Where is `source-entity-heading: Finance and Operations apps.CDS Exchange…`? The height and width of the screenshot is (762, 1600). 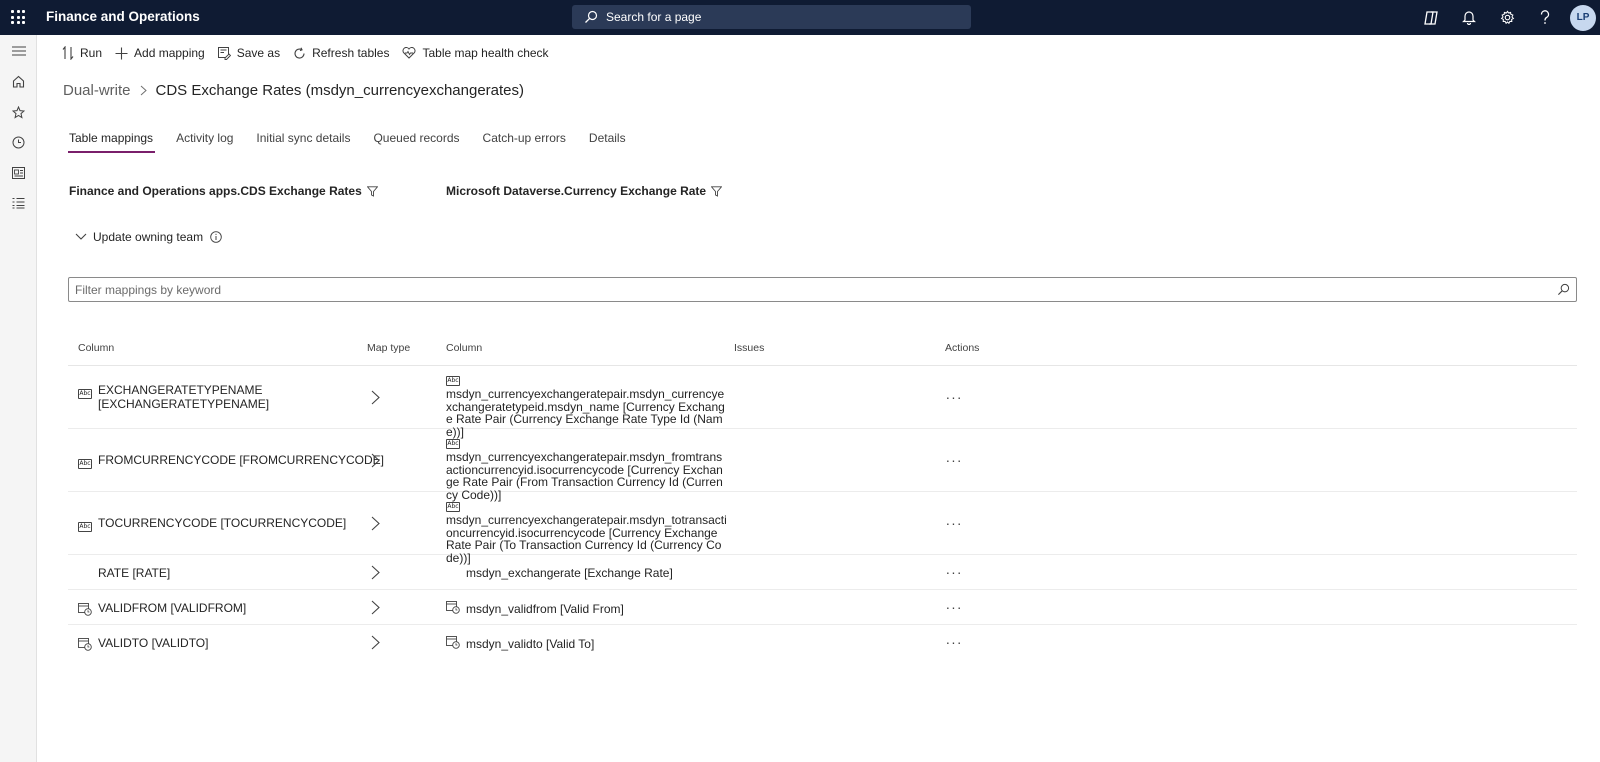 source-entity-heading: Finance and Operations apps.CDS Exchange… is located at coordinates (223, 191).